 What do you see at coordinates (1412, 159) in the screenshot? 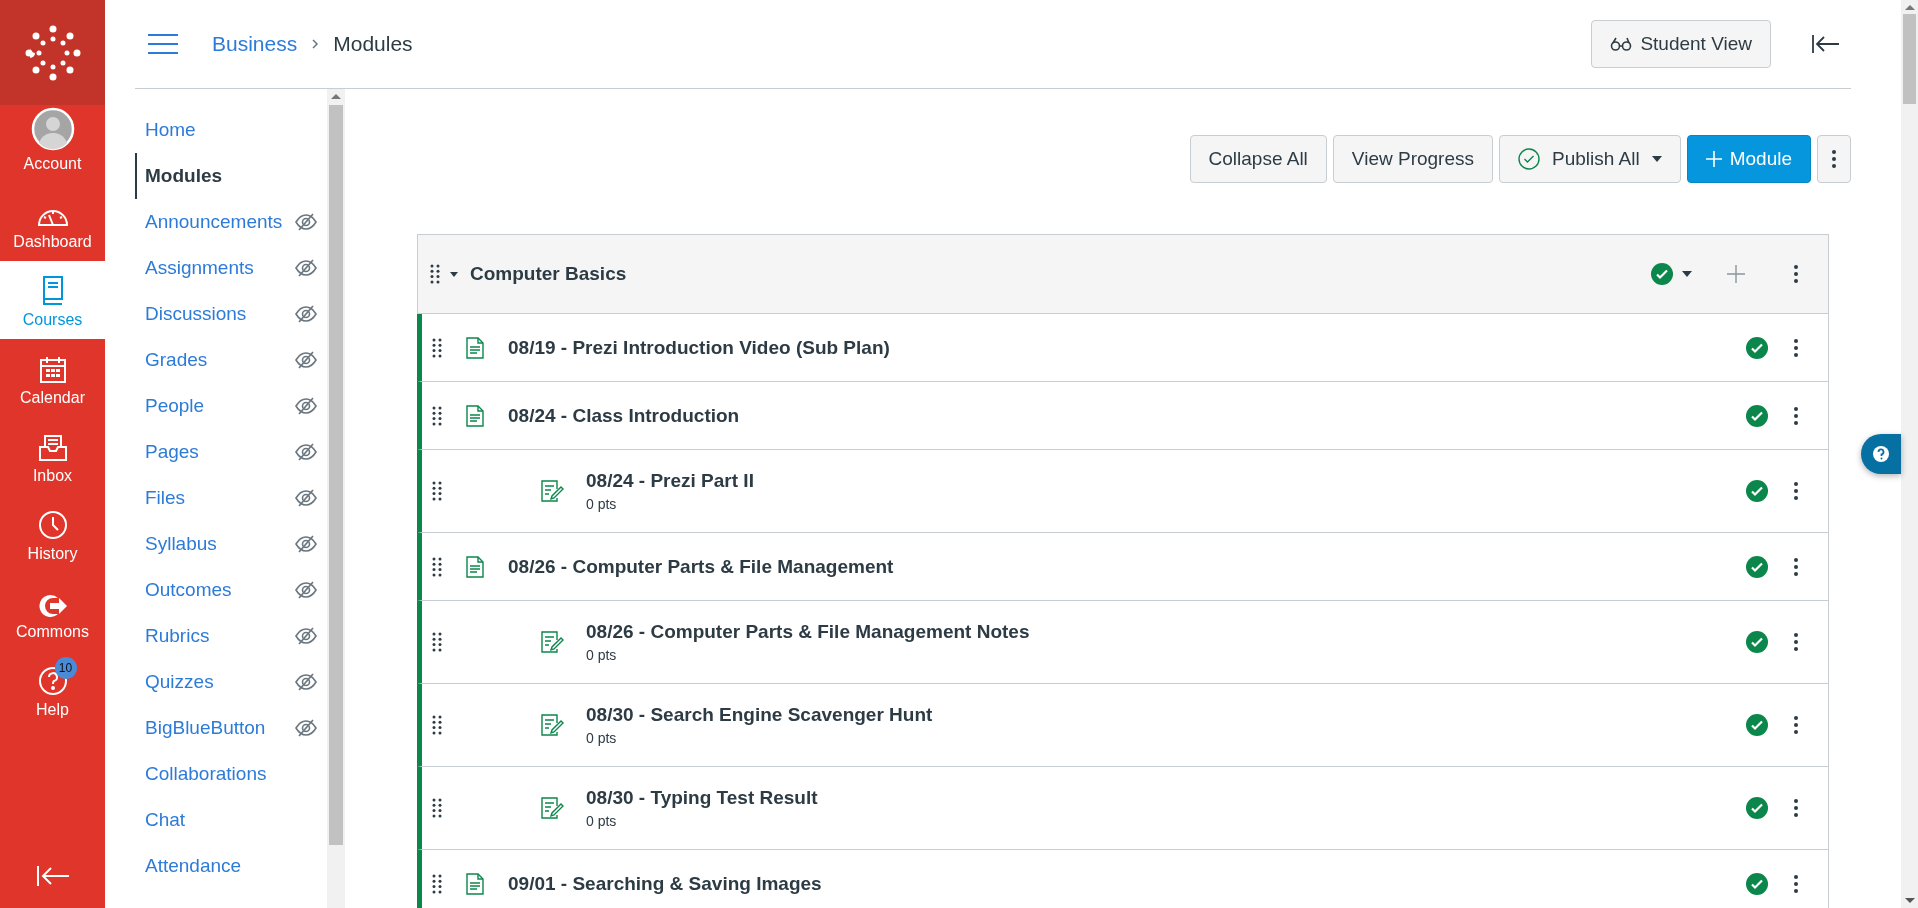
I see `view-progress-button: View Progress` at bounding box center [1412, 159].